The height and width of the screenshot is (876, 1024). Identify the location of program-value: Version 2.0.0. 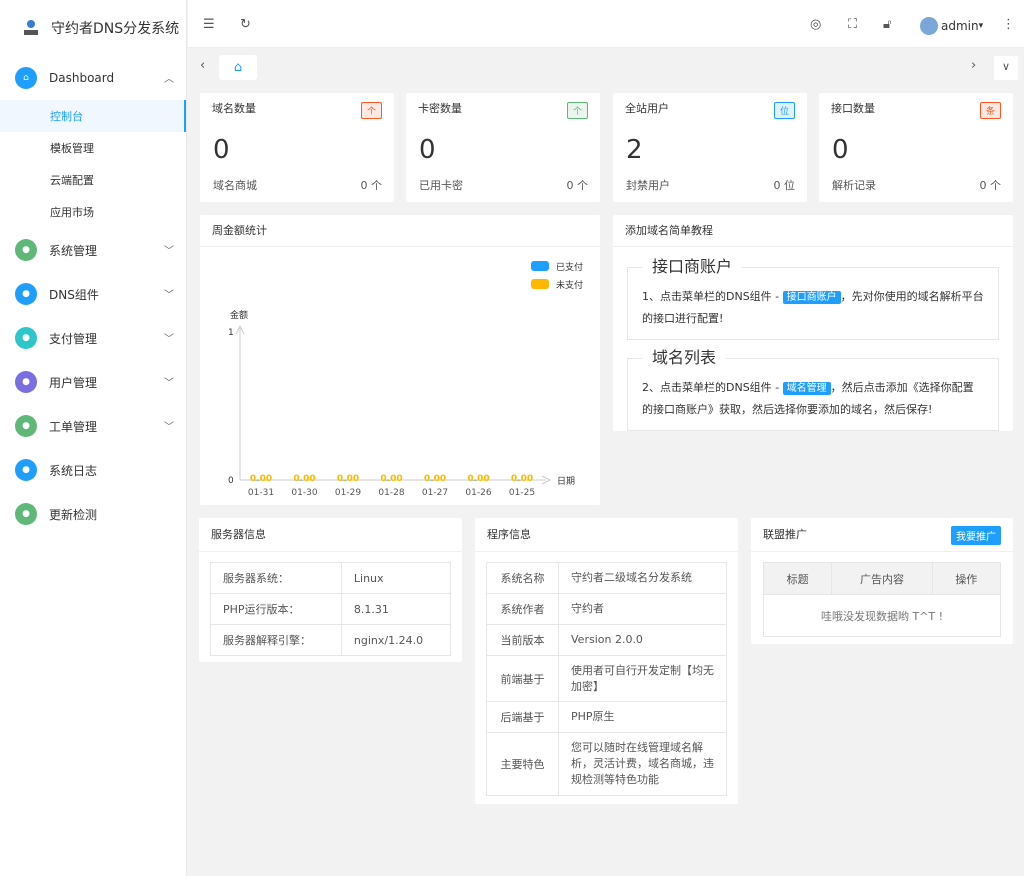
(642, 640).